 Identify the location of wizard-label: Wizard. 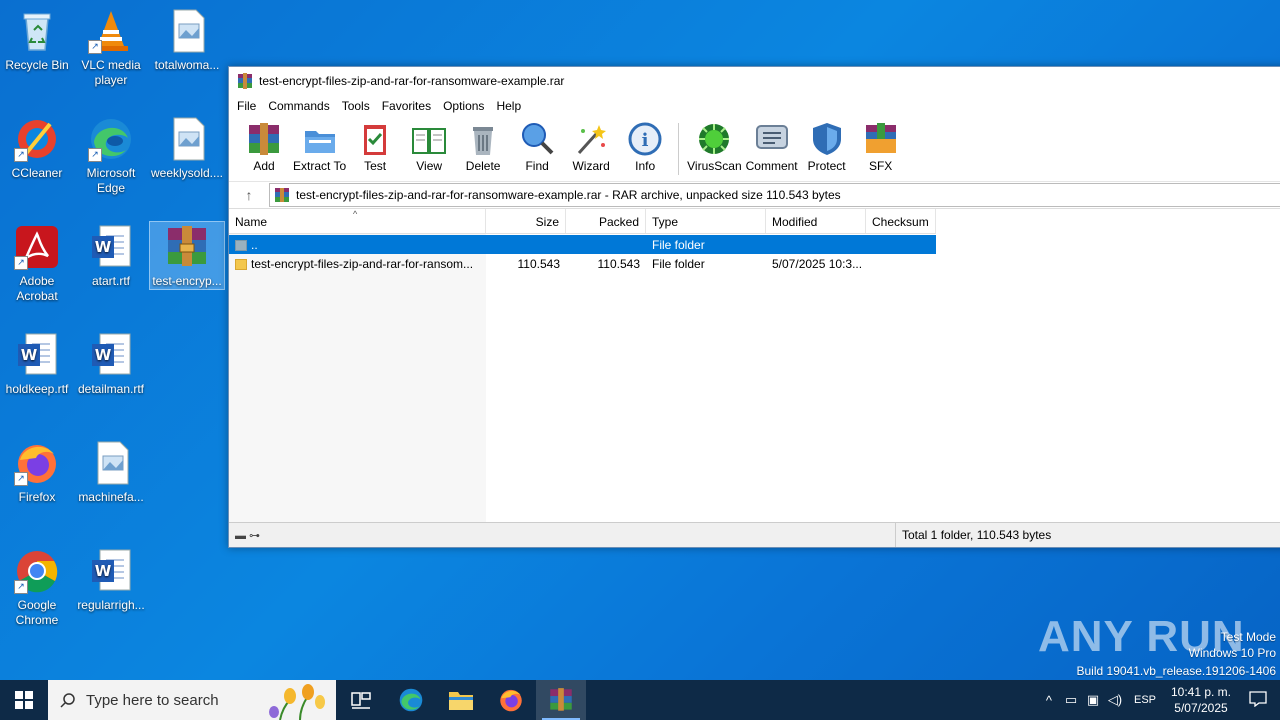
(591, 166).